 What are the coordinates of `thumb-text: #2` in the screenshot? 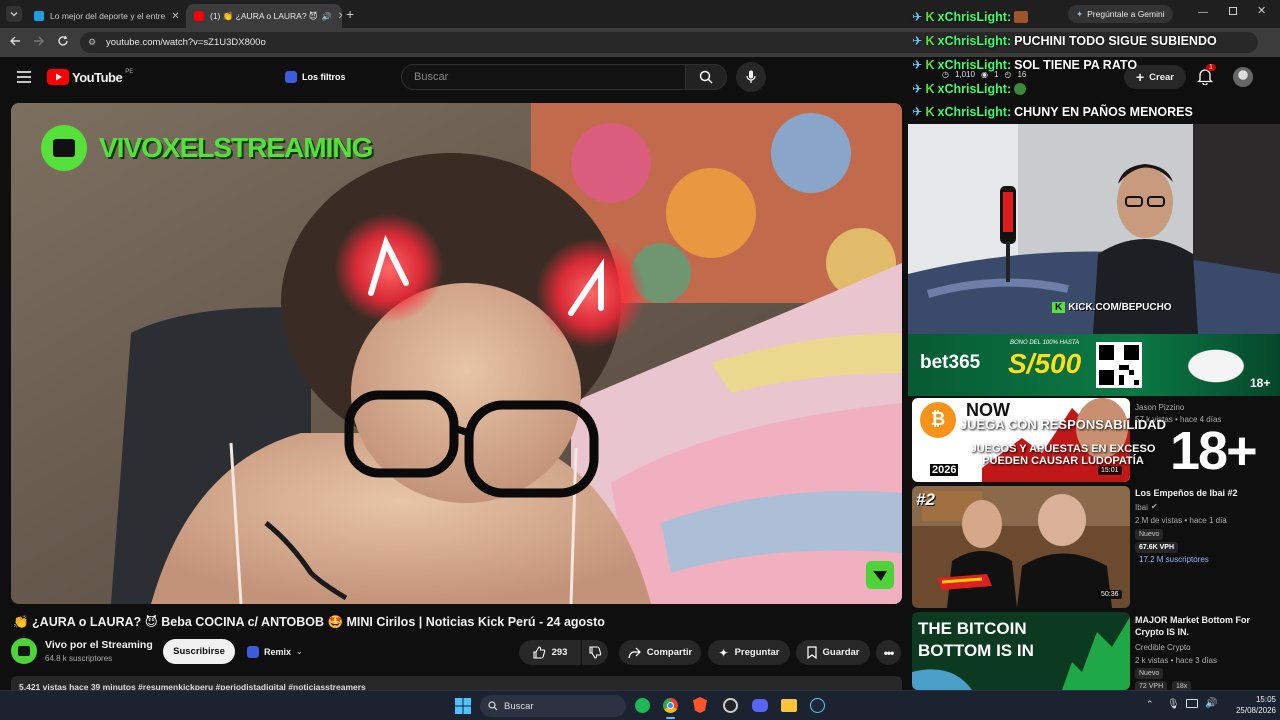 It's located at (925, 499).